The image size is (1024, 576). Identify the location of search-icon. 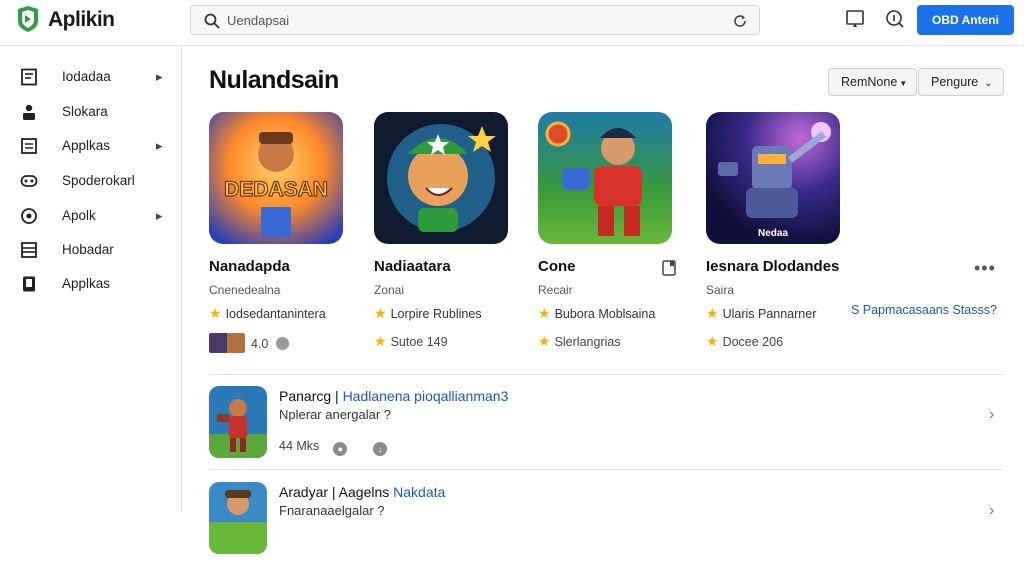
(212, 21).